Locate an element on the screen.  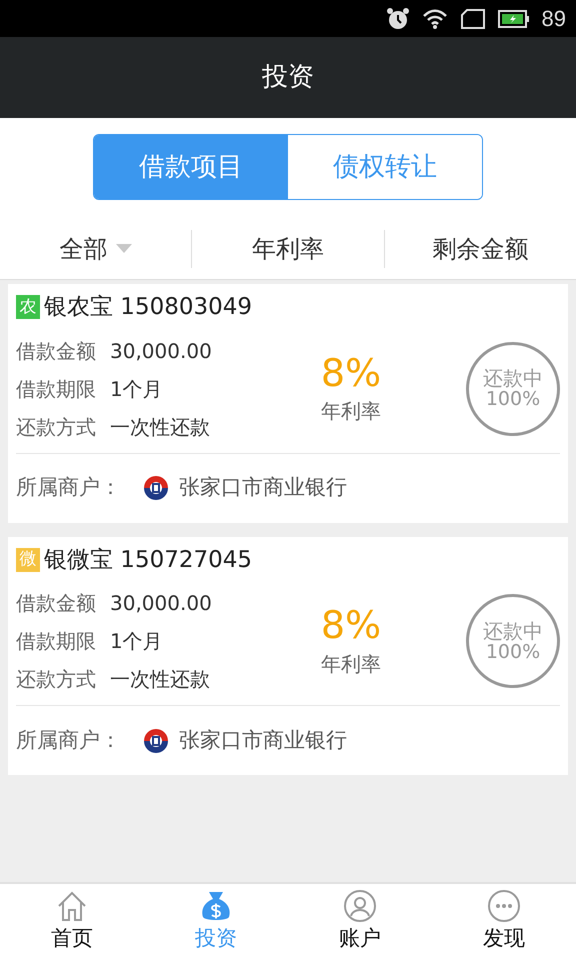
bank-logo-icon is located at coordinates (156, 488).